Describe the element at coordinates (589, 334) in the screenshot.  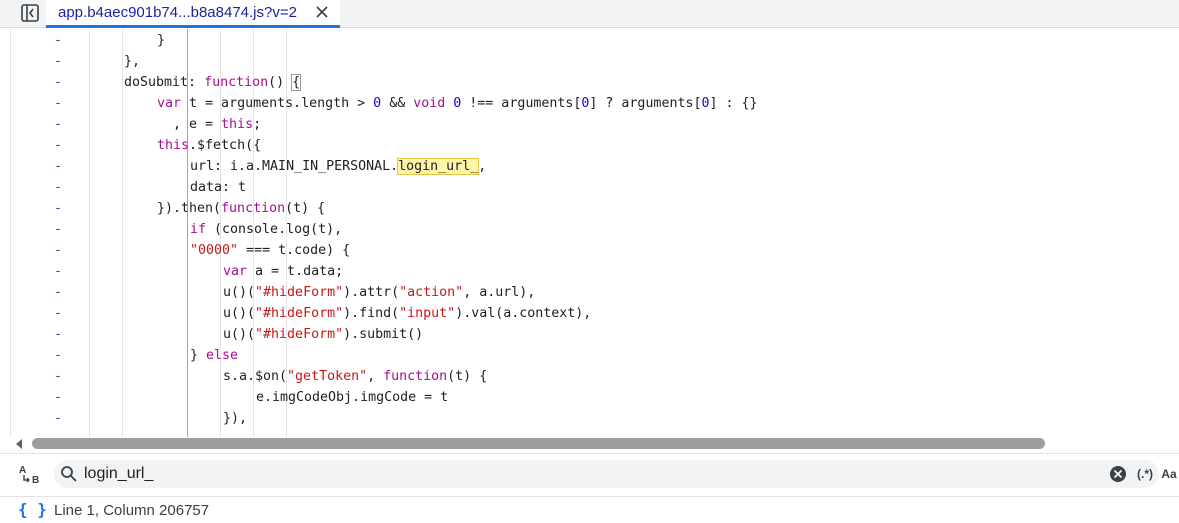
I see `code-line: - u()("#hideForm").submit()` at that location.